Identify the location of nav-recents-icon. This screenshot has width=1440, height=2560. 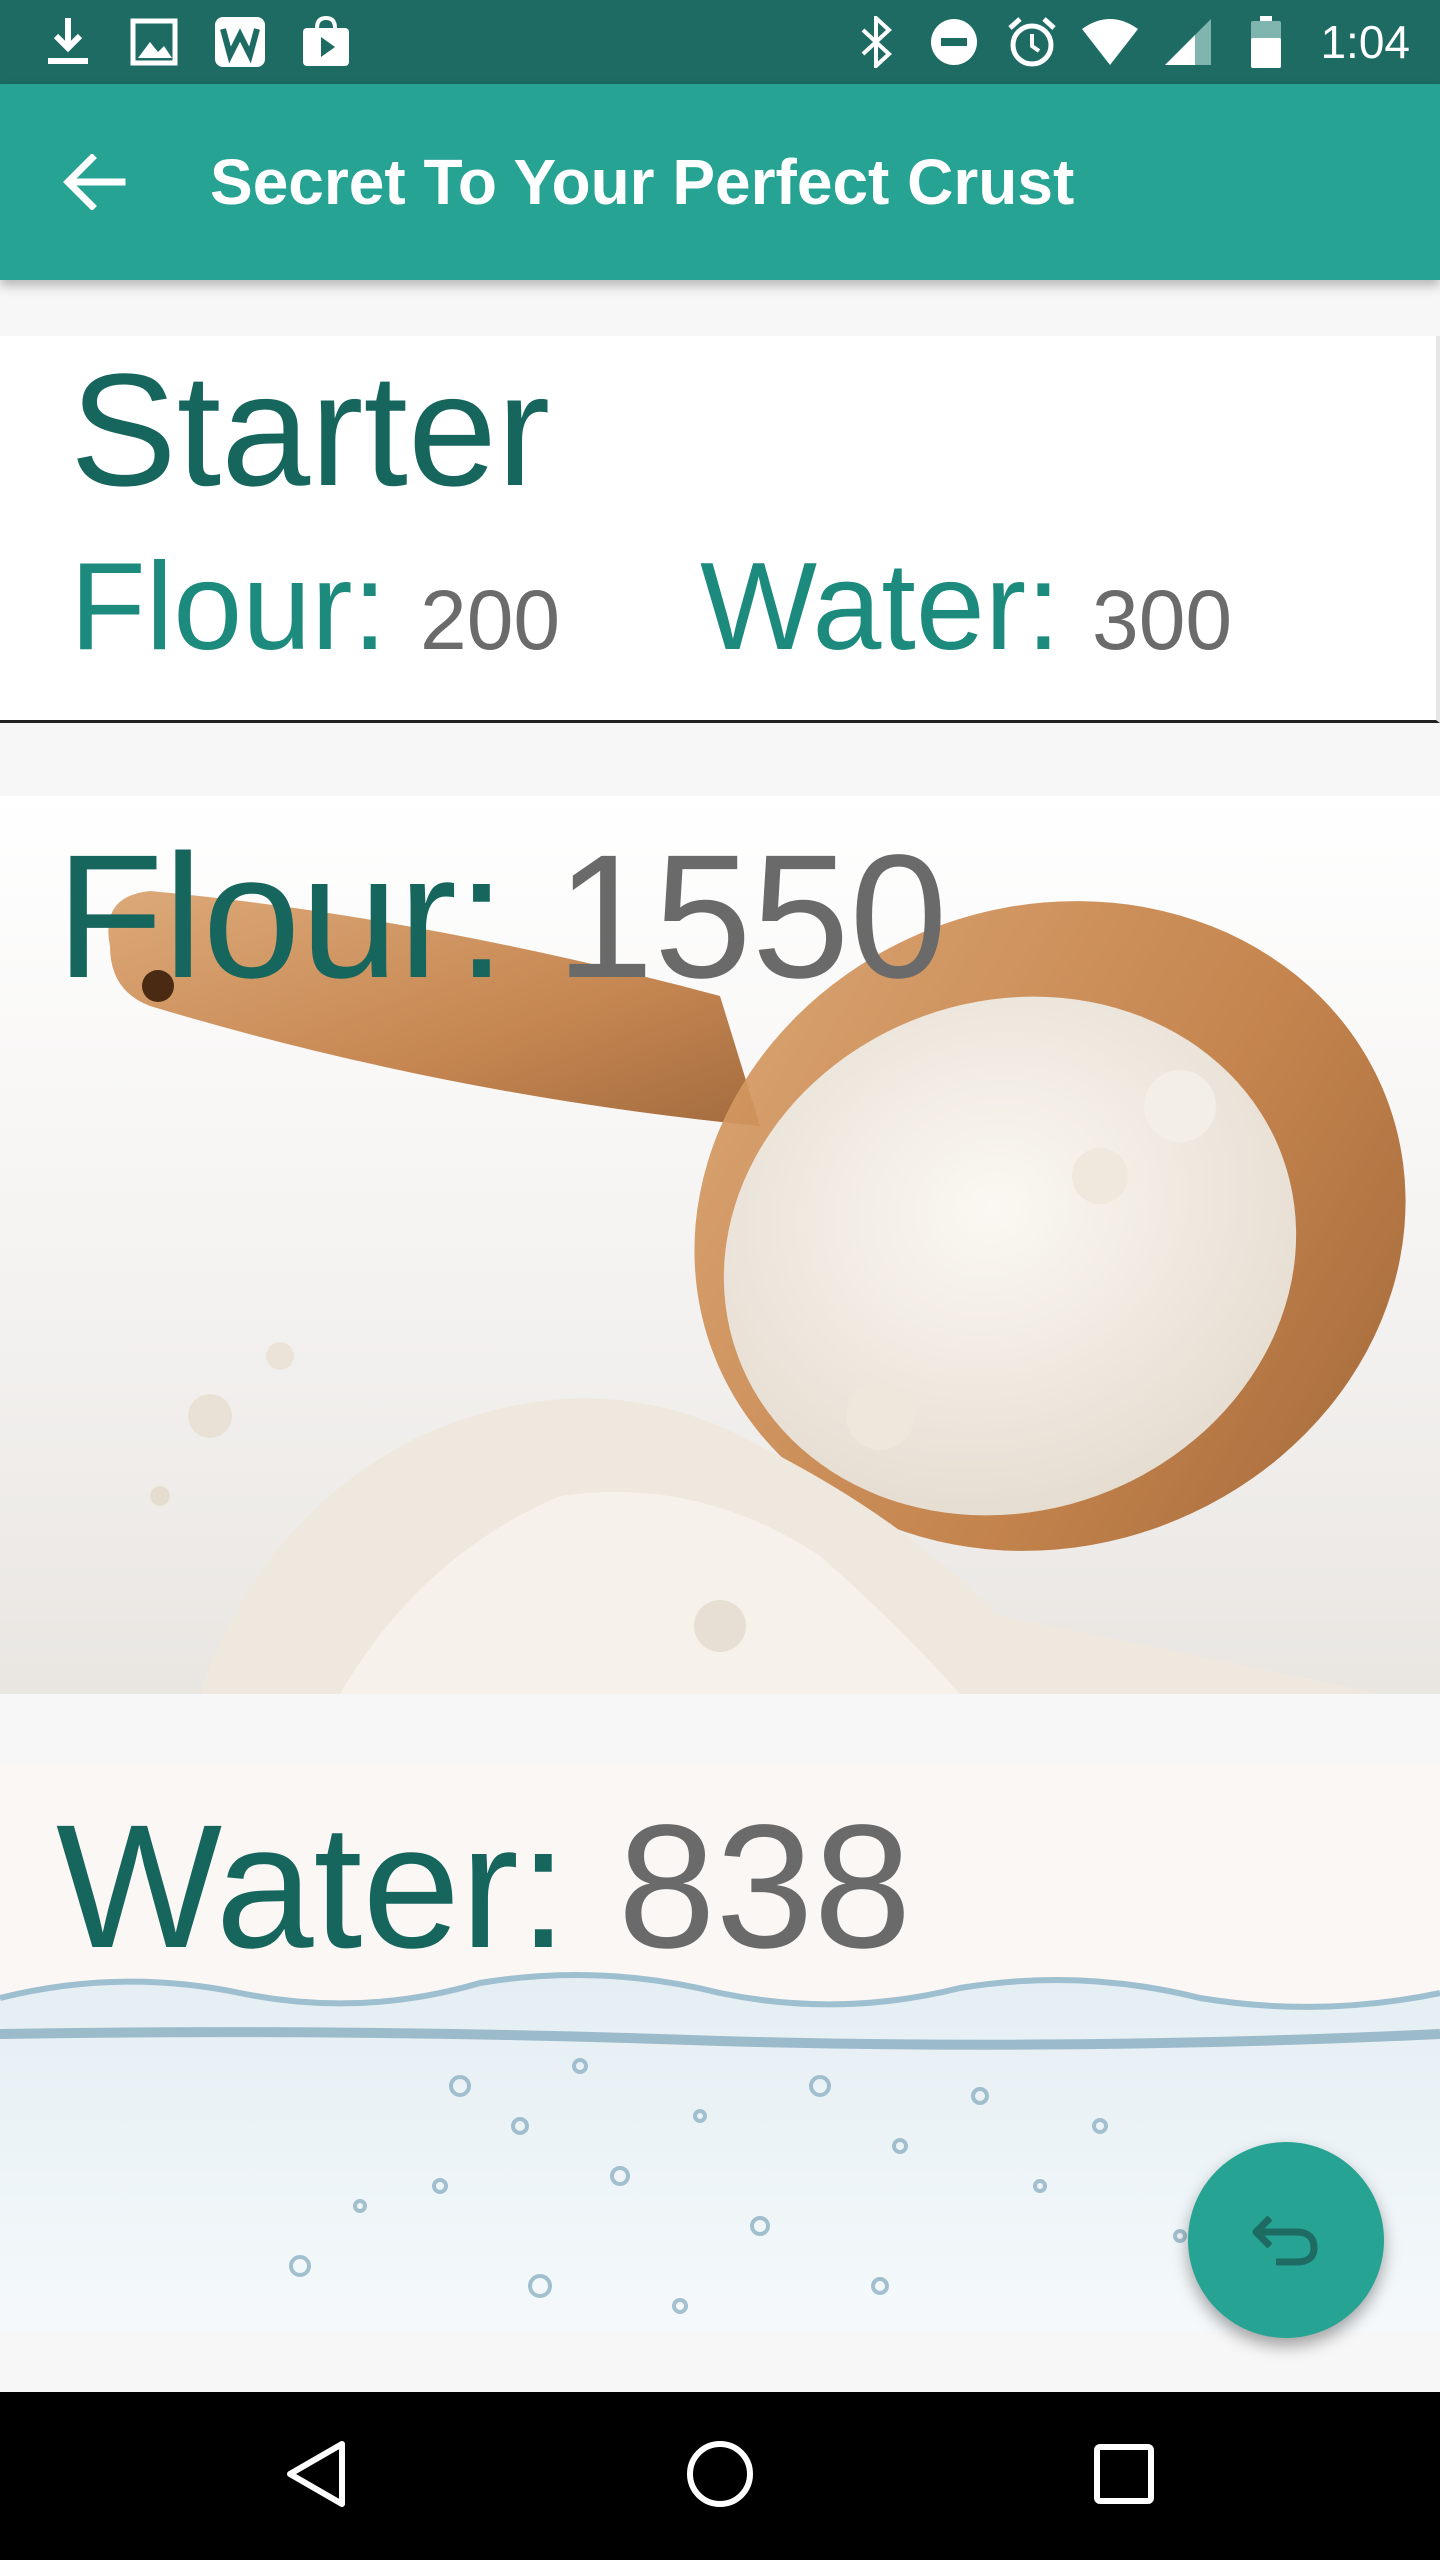
(1124, 2476).